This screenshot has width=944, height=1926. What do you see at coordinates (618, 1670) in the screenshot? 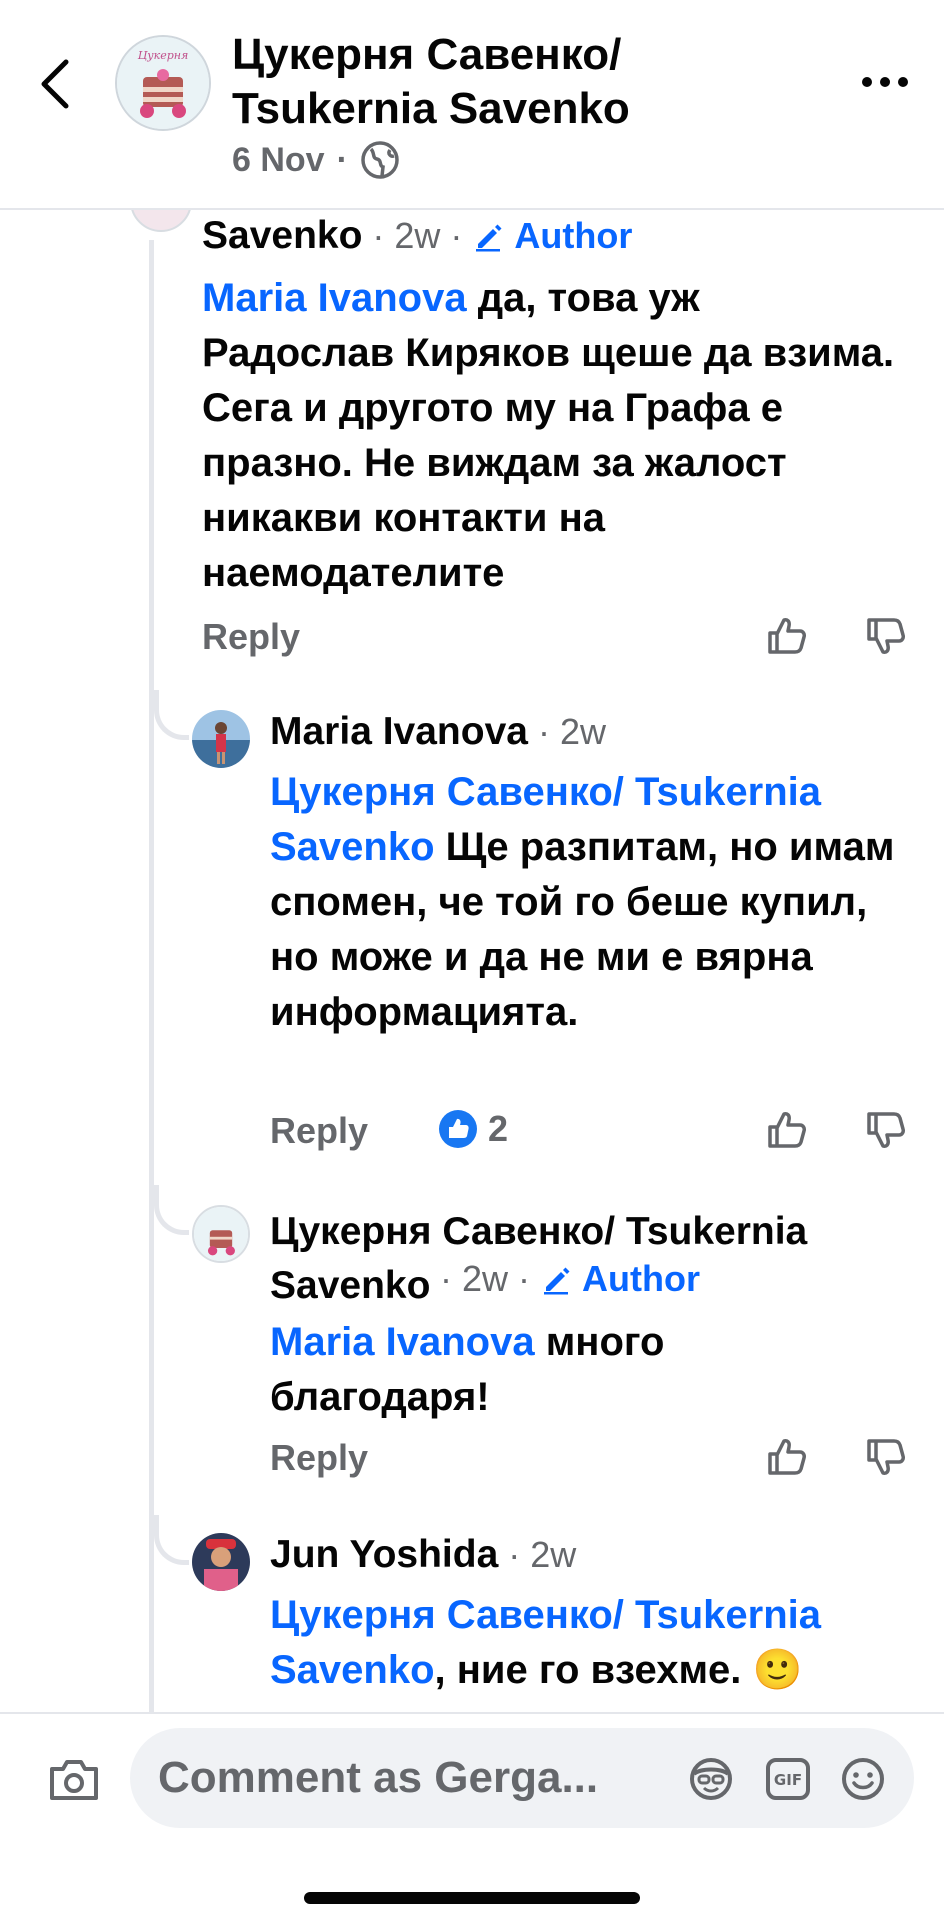
I see `comment-text: , ние го взехме. 🙂` at bounding box center [618, 1670].